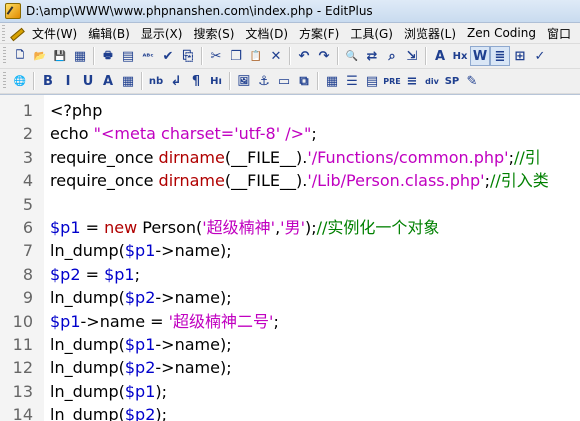  I want to click on code-line: 13 ln_dump($p1);, so click(274, 391).